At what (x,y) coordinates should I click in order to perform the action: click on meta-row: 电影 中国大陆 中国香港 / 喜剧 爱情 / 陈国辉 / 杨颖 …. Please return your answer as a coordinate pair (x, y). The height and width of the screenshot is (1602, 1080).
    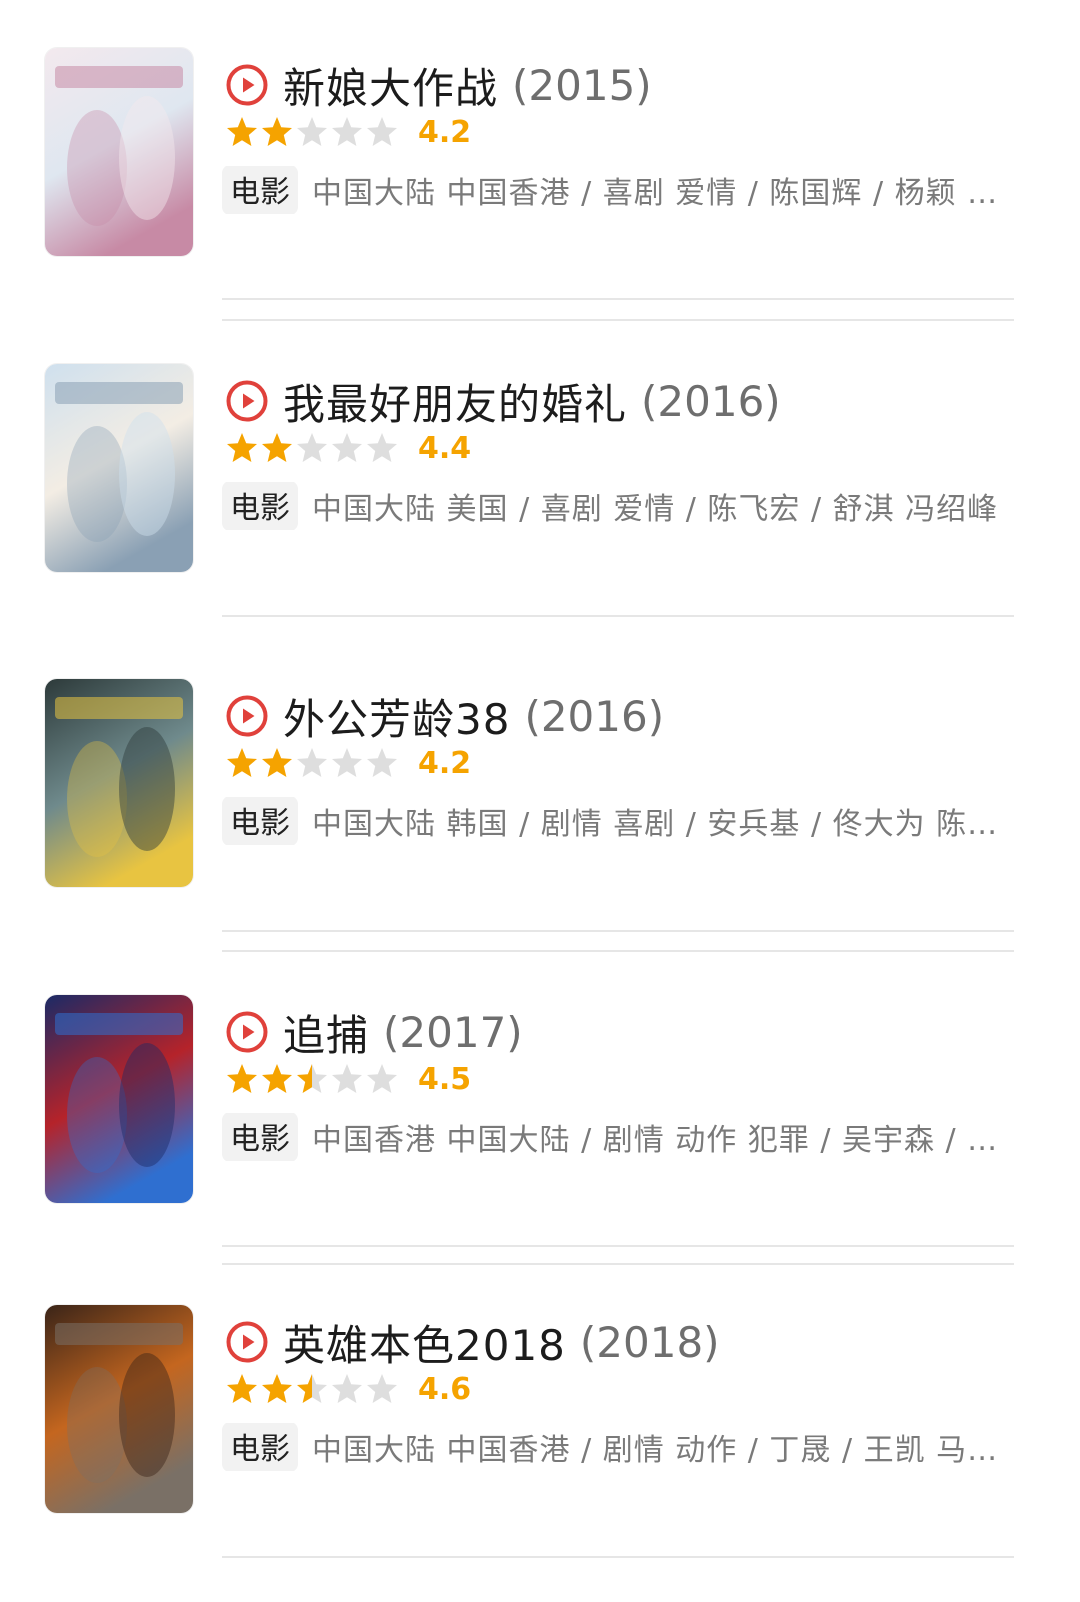
    Looking at the image, I should click on (620, 190).